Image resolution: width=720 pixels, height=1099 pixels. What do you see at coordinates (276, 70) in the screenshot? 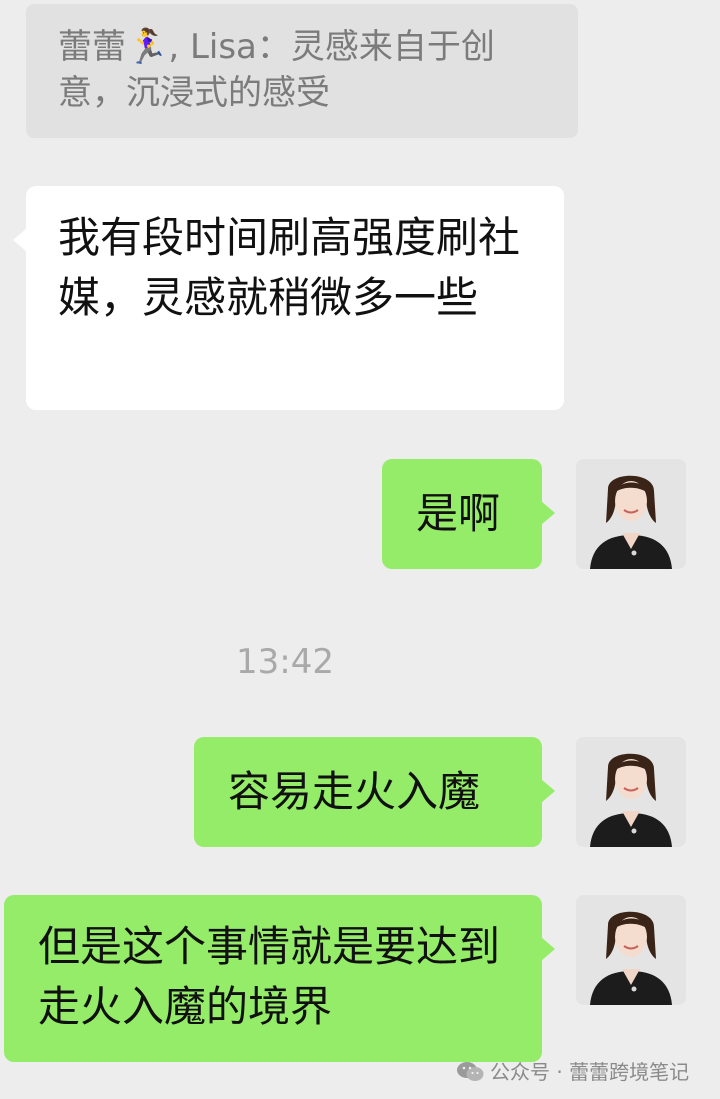
I see `quoted-message-text: 蕾蕾🏃‍♀️, Lisa：灵感来自于创意，沉浸式的感受` at bounding box center [276, 70].